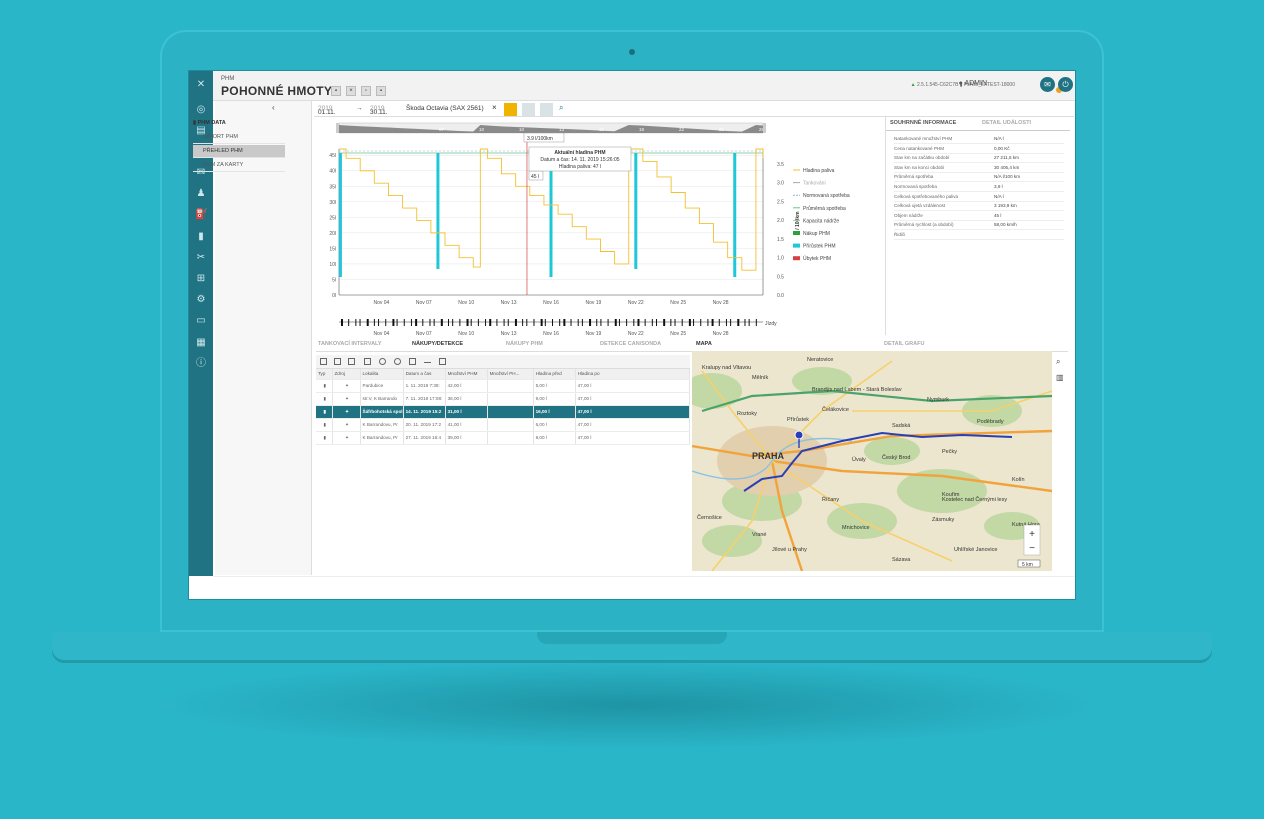 Image resolution: width=1264 pixels, height=819 pixels. I want to click on sidebar-item-overview: PŘEHLED PHM, so click(239, 151).